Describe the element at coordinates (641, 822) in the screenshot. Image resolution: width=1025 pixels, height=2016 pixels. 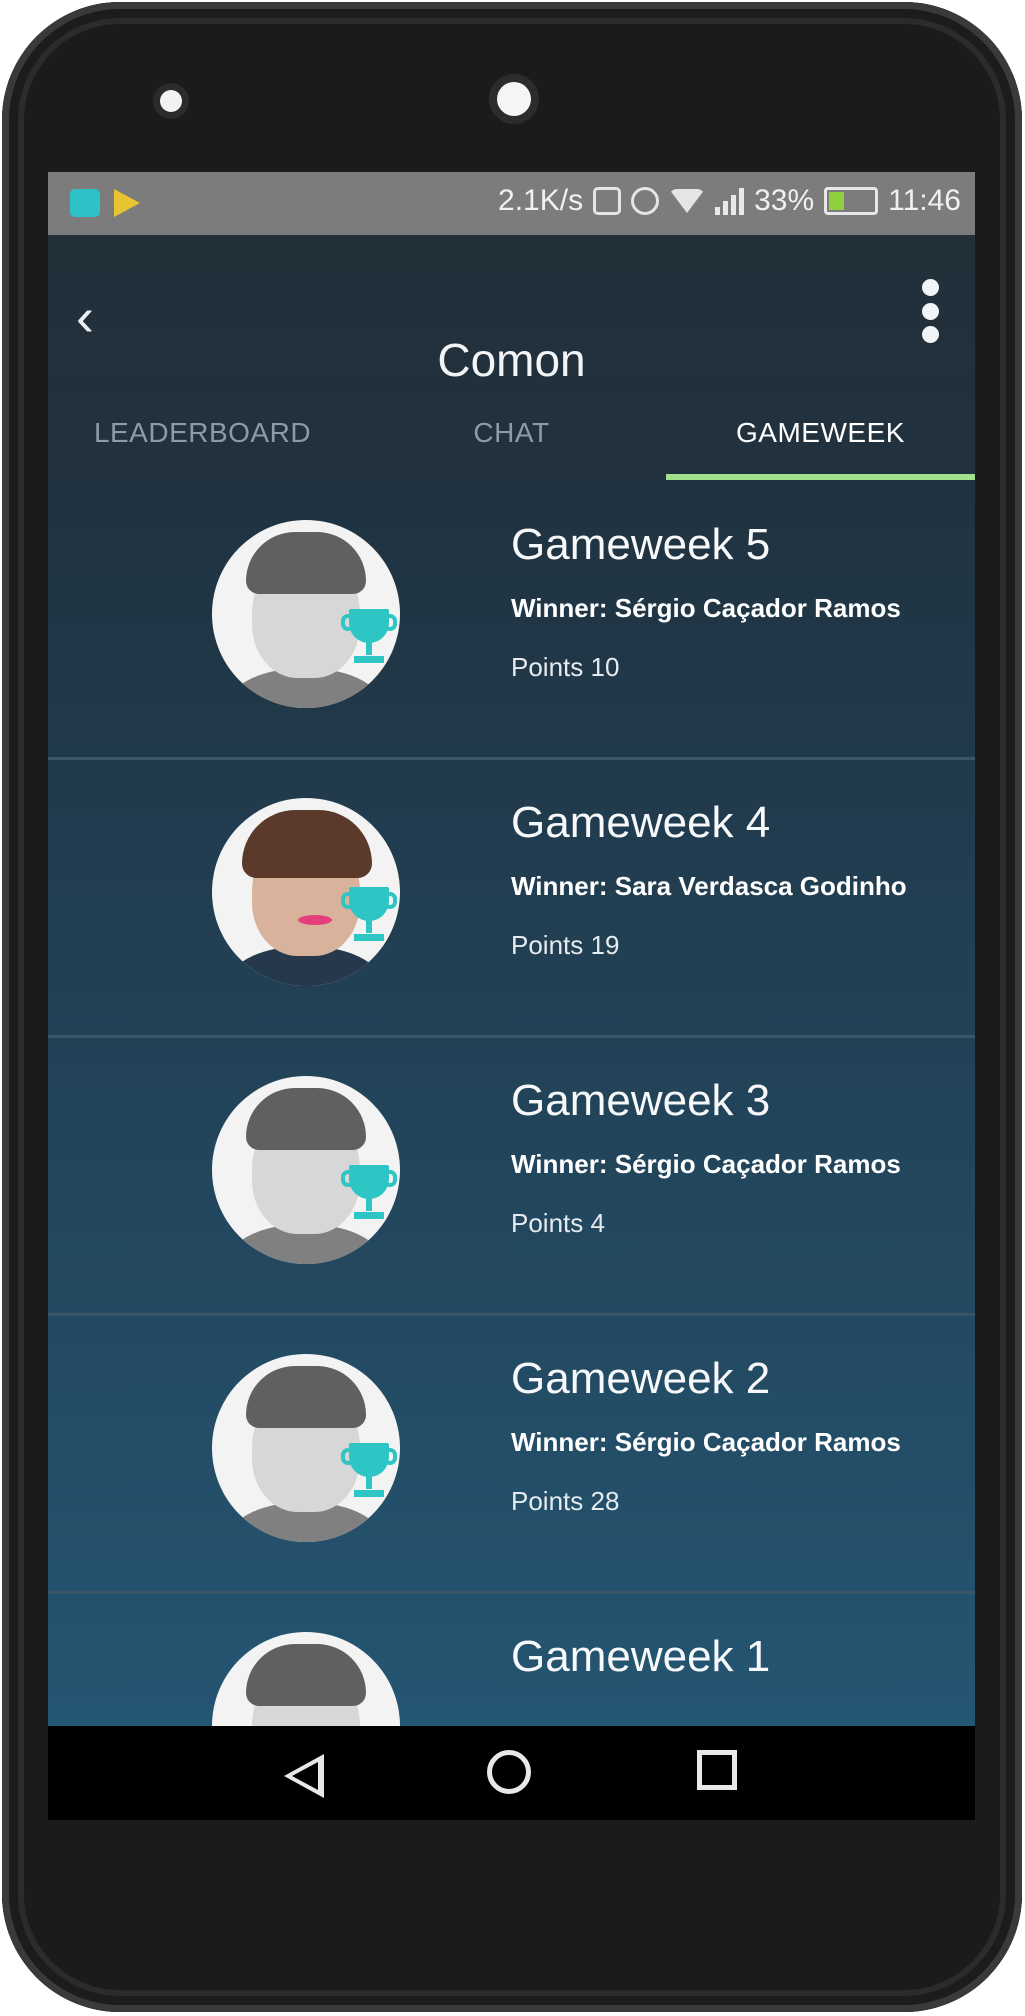
I see `gameweek-title: Gameweek 4` at that location.